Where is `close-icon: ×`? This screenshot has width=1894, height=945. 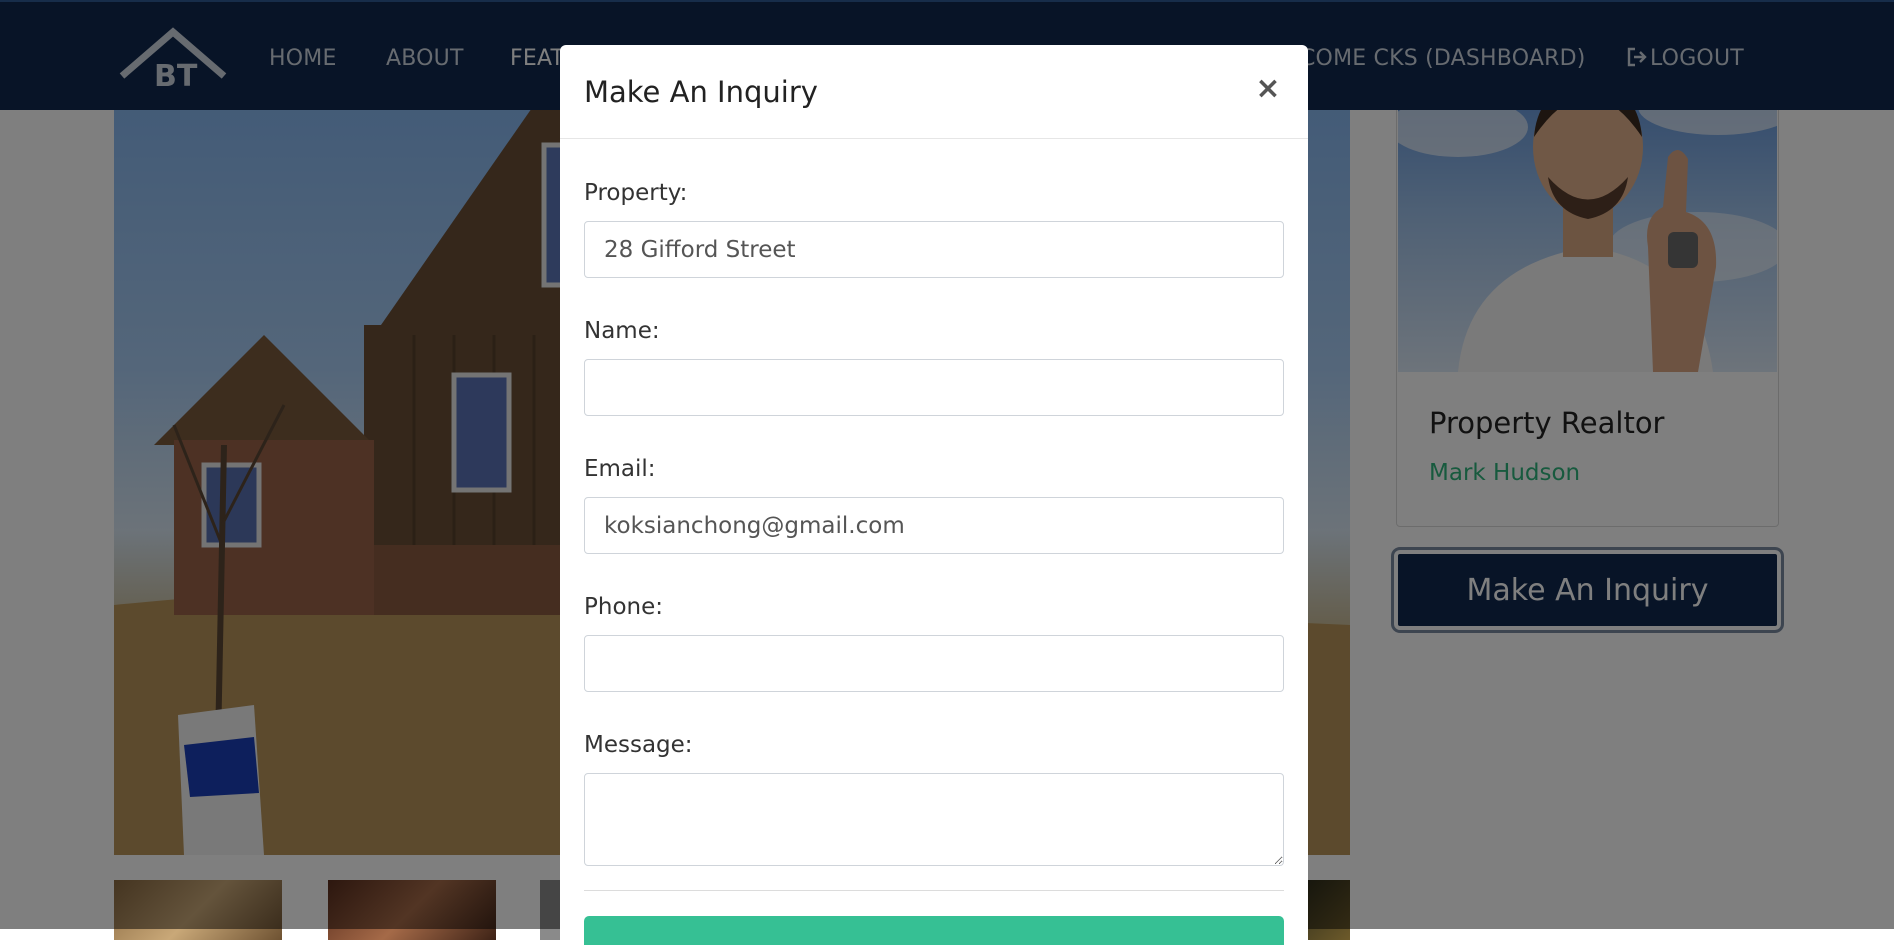 close-icon: × is located at coordinates (1268, 89).